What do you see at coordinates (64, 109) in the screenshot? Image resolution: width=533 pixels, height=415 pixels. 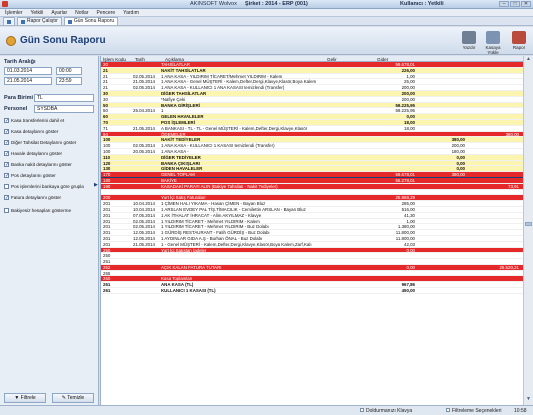 I see `personnel-select: SYSDBA` at bounding box center [64, 109].